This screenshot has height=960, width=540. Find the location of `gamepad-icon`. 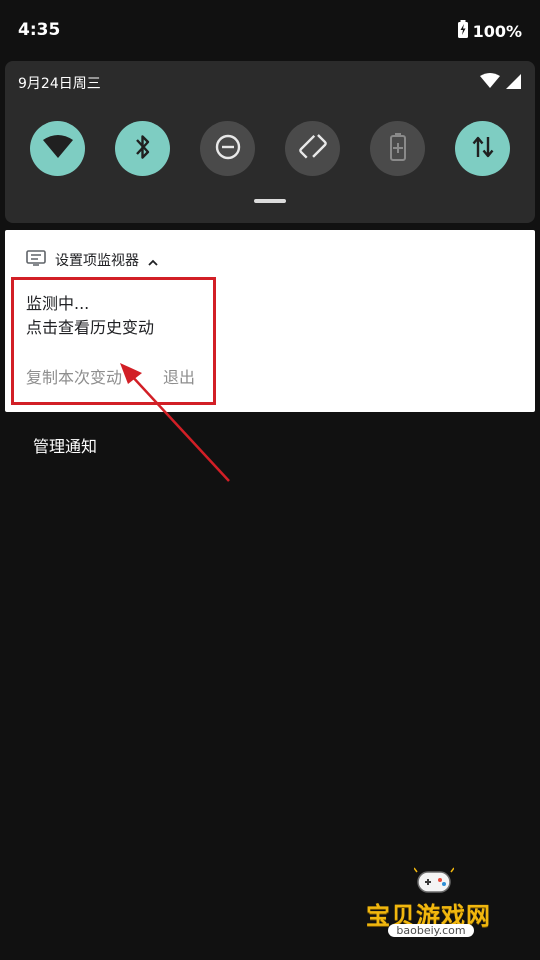

gamepad-icon is located at coordinates (434, 883).